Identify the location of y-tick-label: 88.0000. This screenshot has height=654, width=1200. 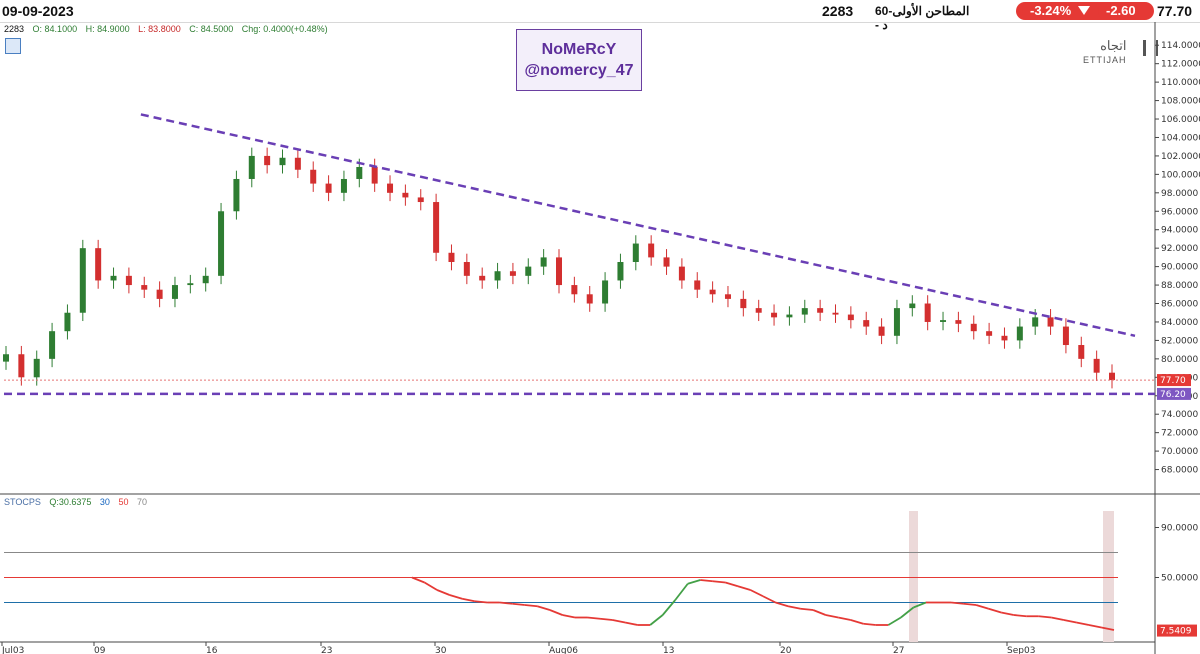
(1179, 286).